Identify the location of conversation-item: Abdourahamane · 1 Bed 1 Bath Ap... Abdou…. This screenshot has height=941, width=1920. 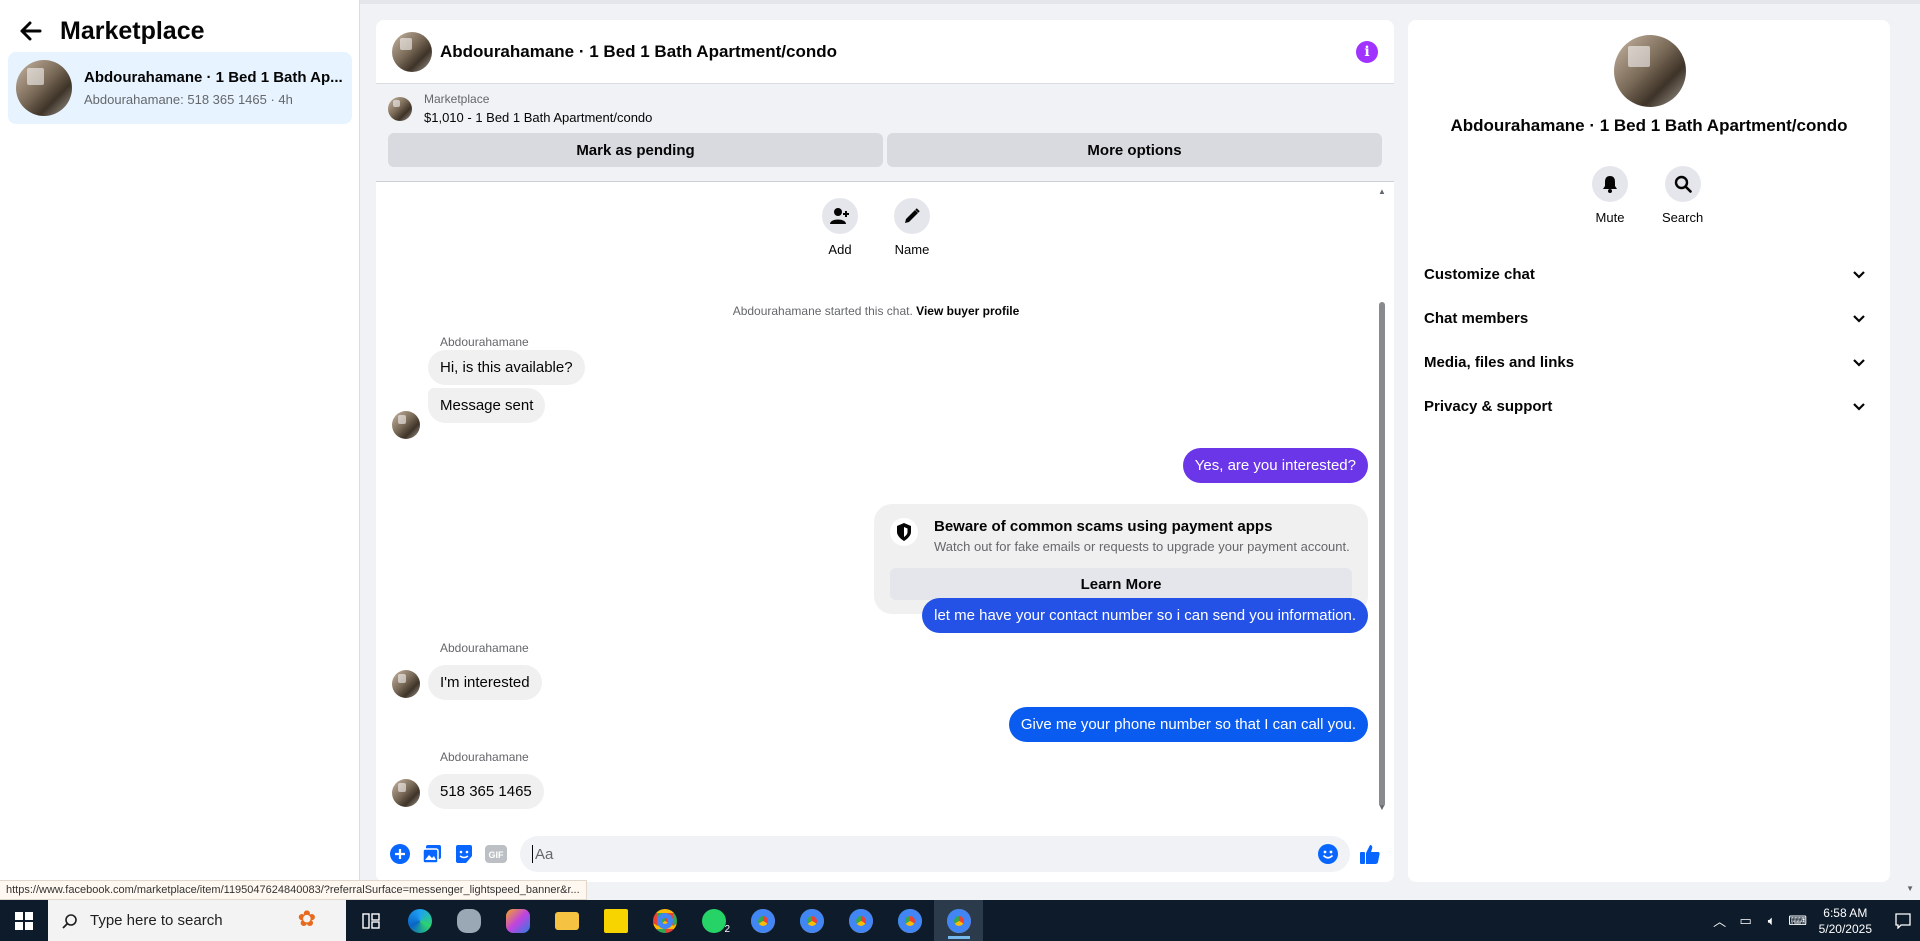
(180, 88).